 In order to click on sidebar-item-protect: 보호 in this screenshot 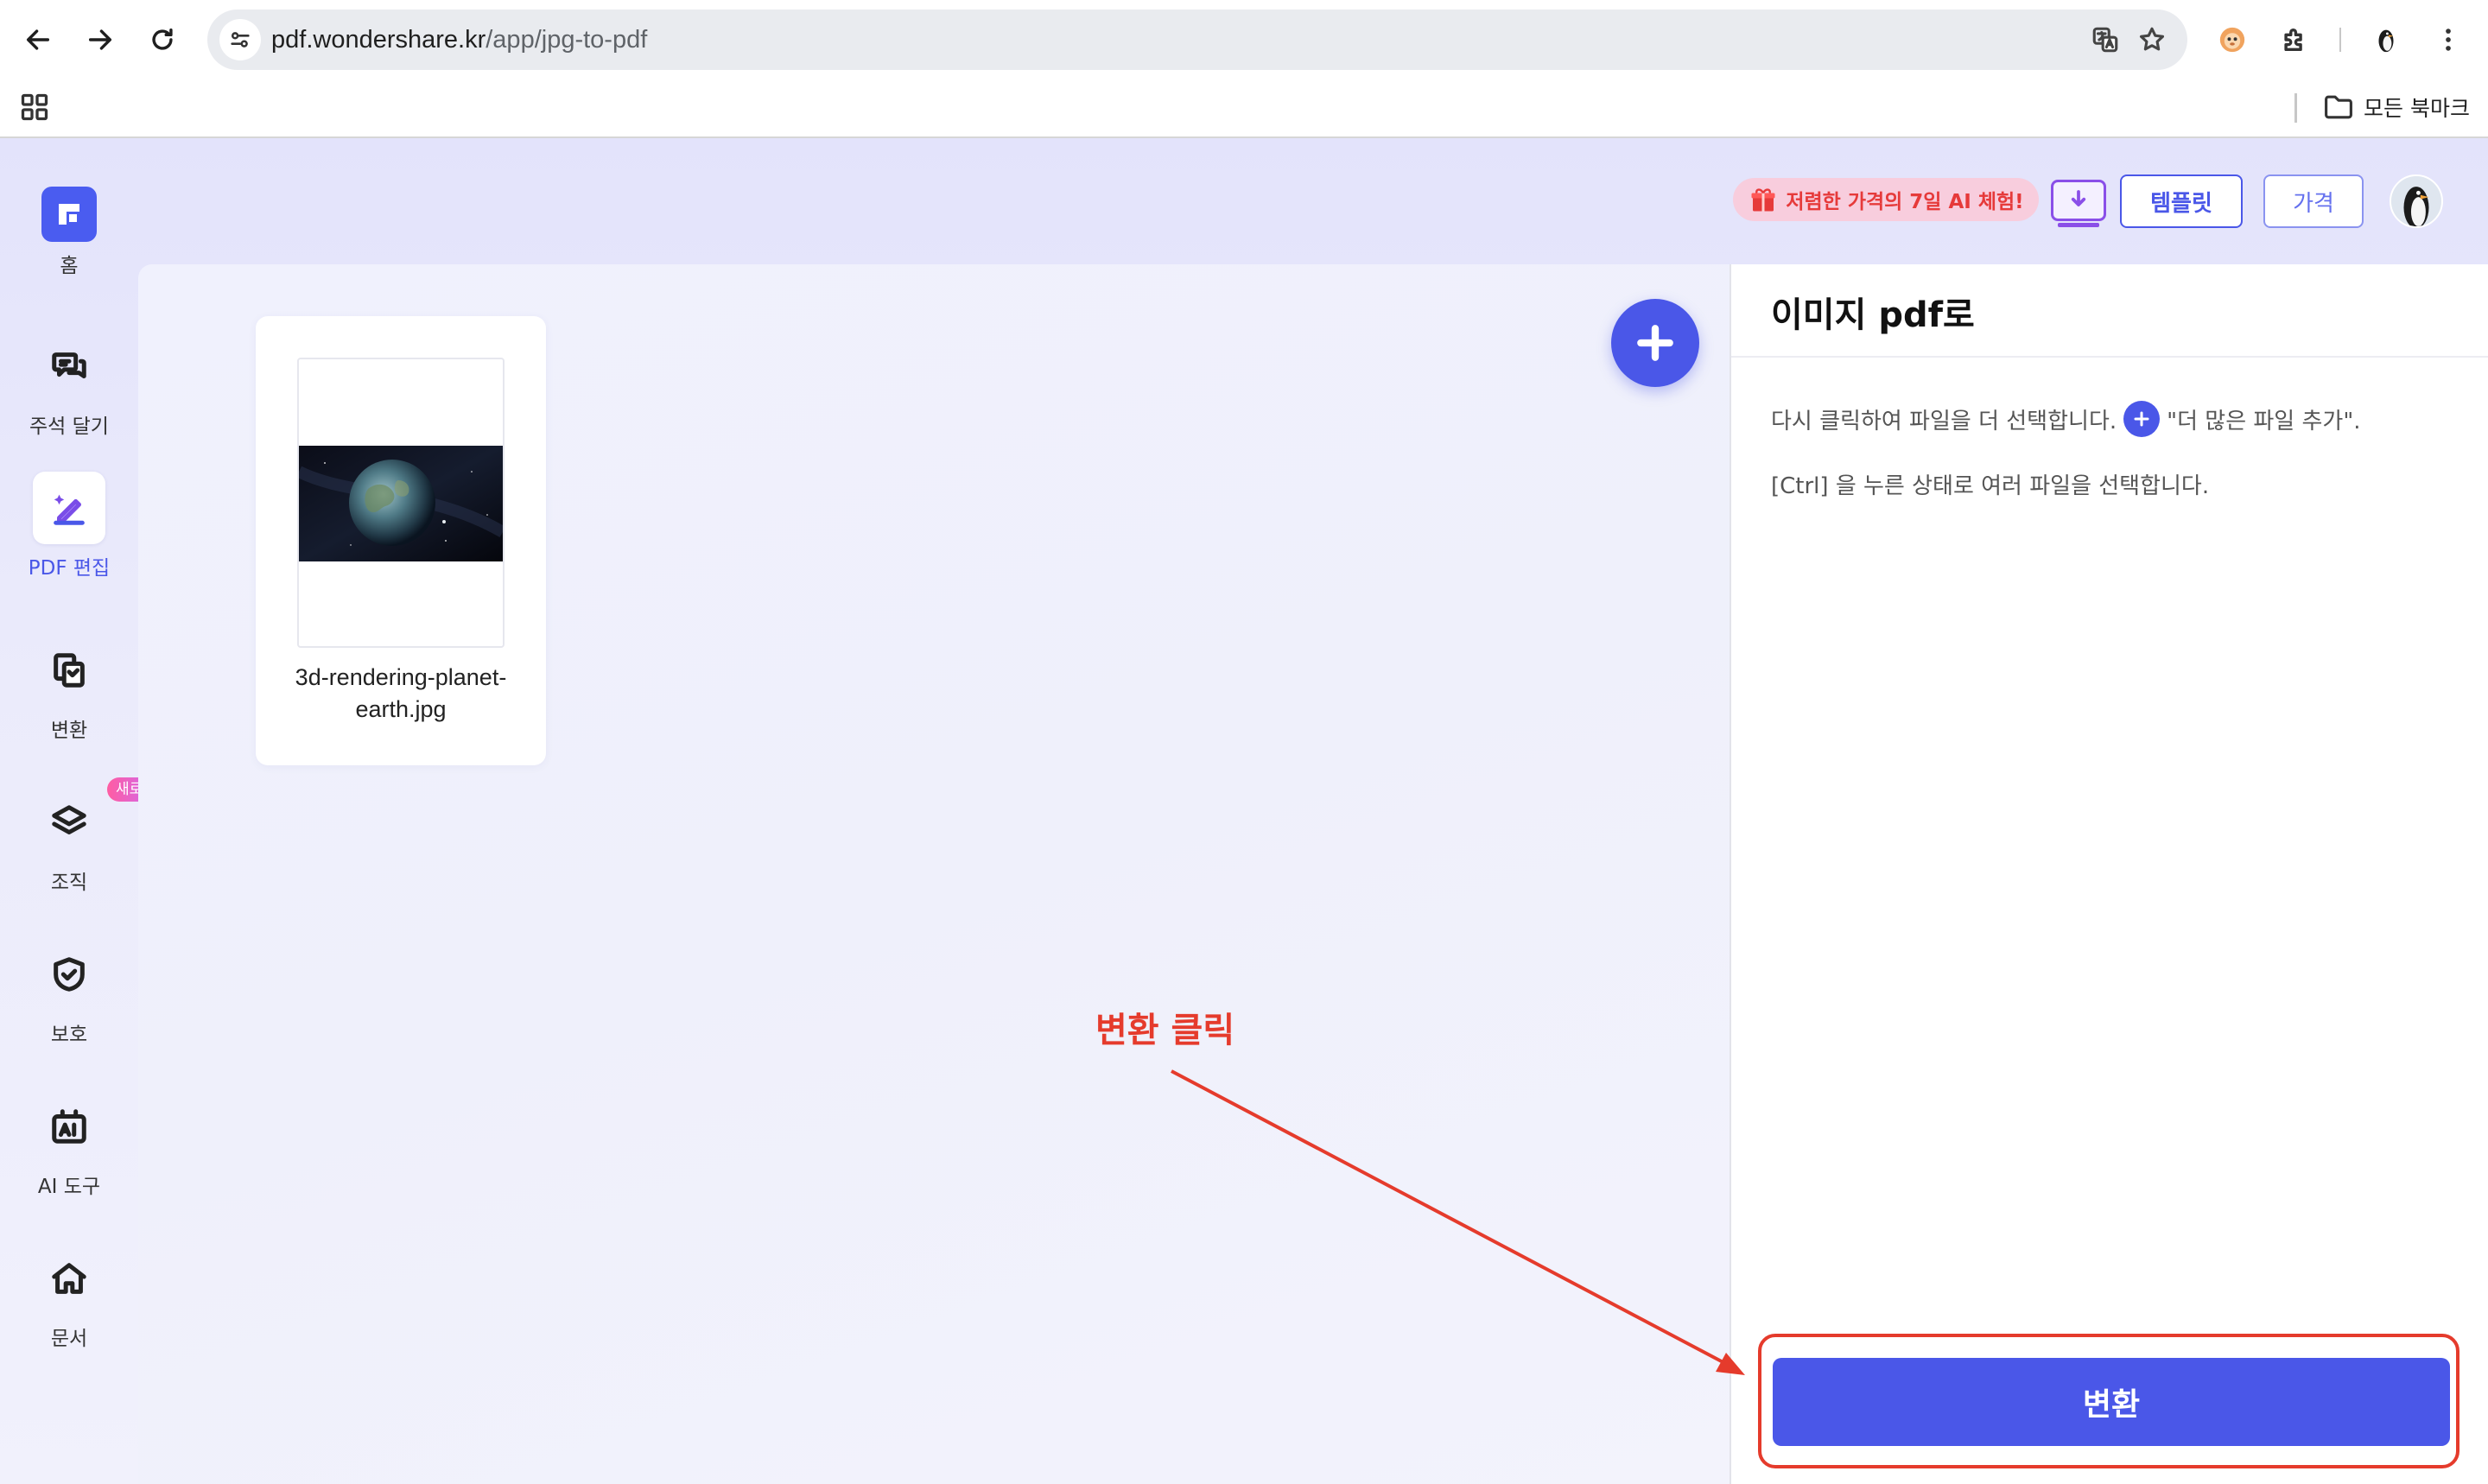, I will do `click(69, 992)`.